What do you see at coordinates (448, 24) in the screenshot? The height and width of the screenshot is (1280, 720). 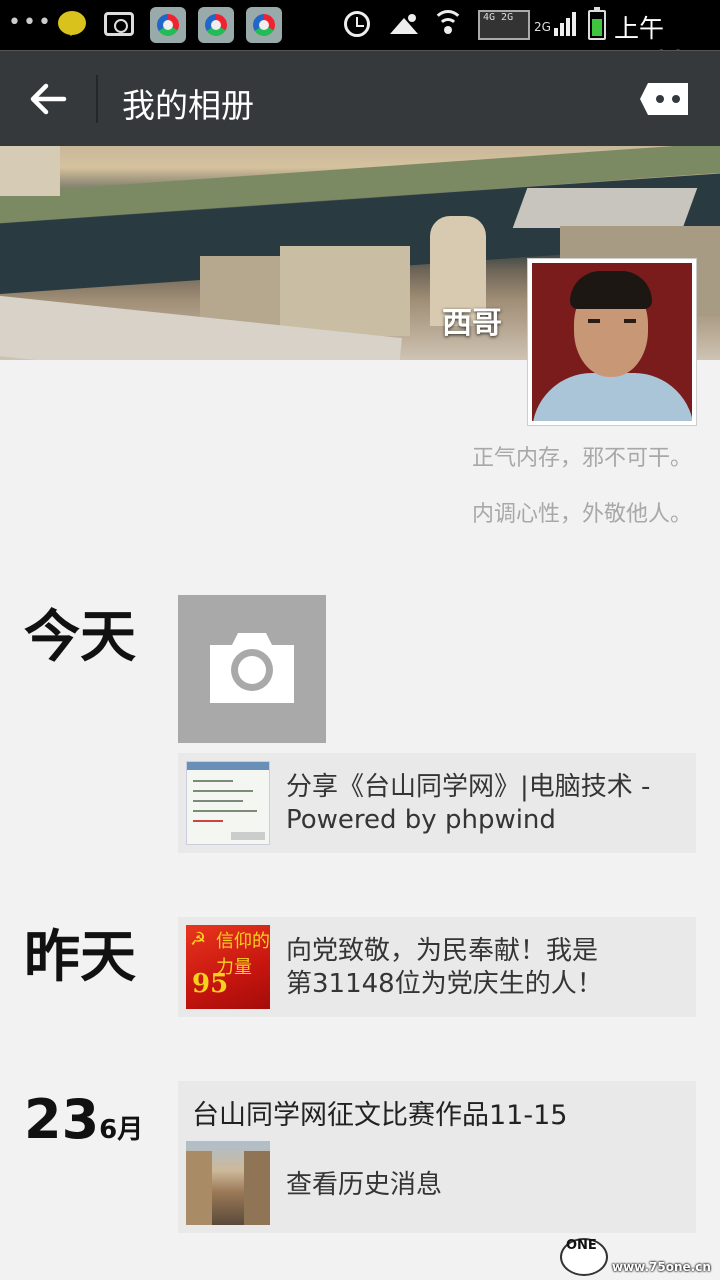 I see `wifi-icon` at bounding box center [448, 24].